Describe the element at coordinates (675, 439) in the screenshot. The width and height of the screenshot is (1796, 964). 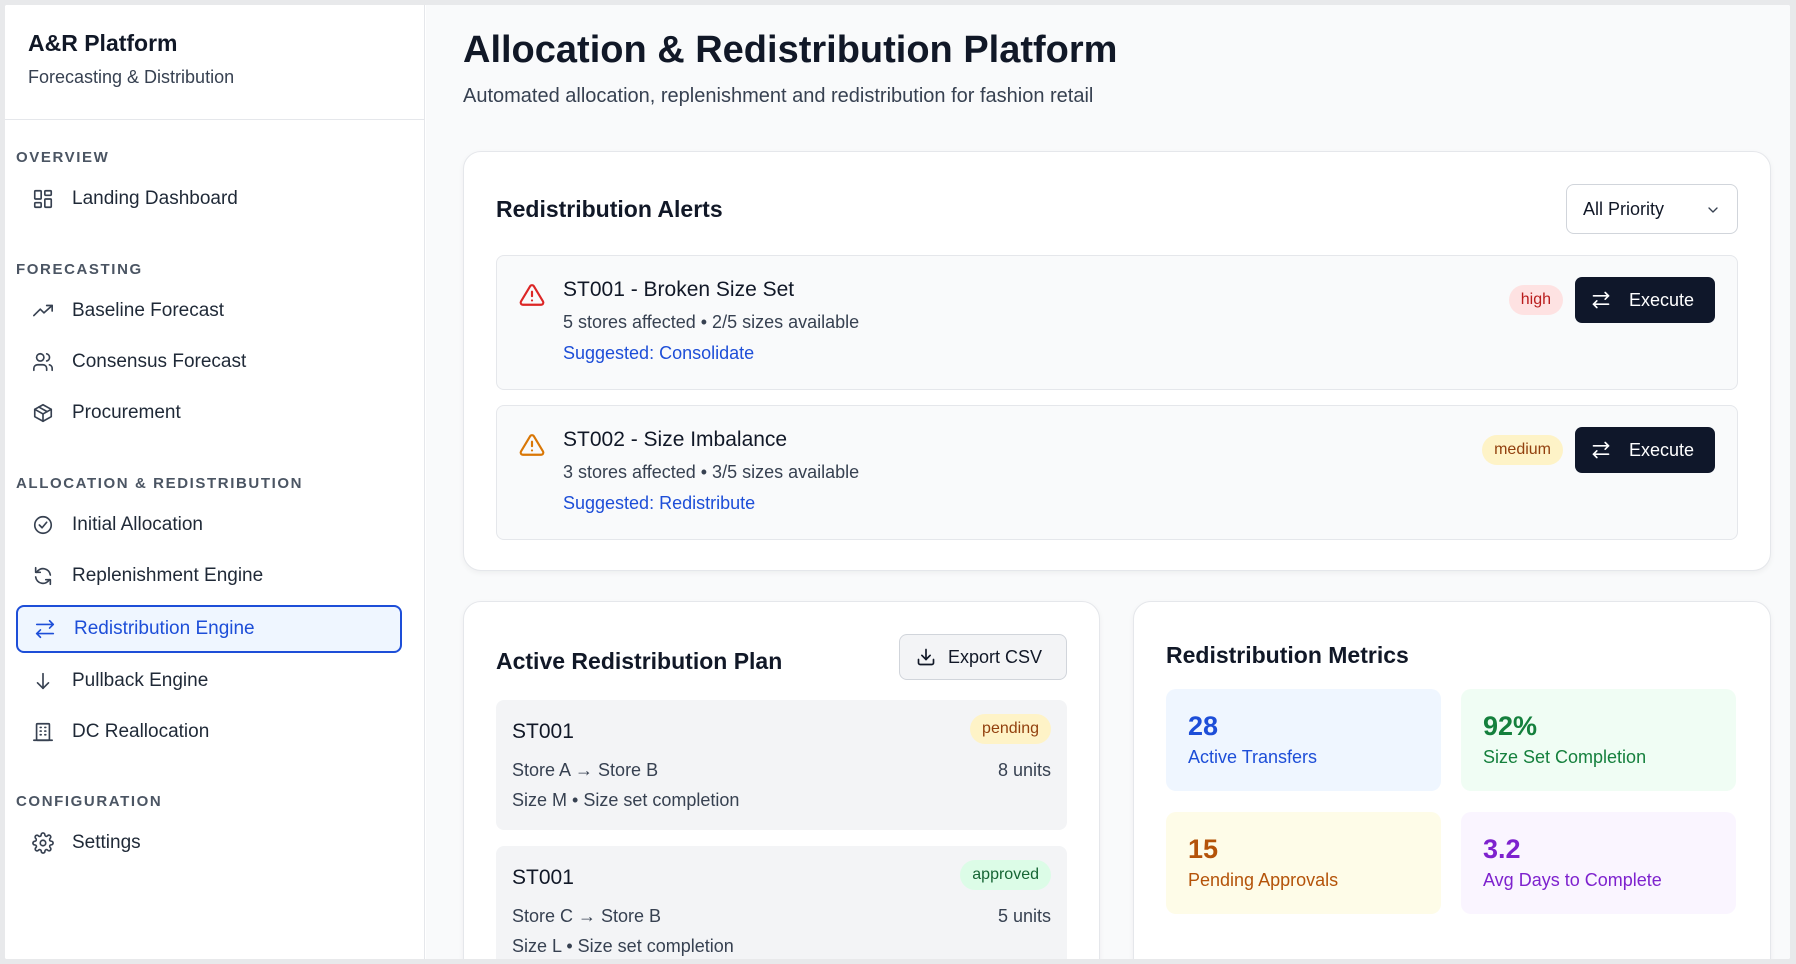
I see `alert-title: ST002 - Size Imbalance` at that location.